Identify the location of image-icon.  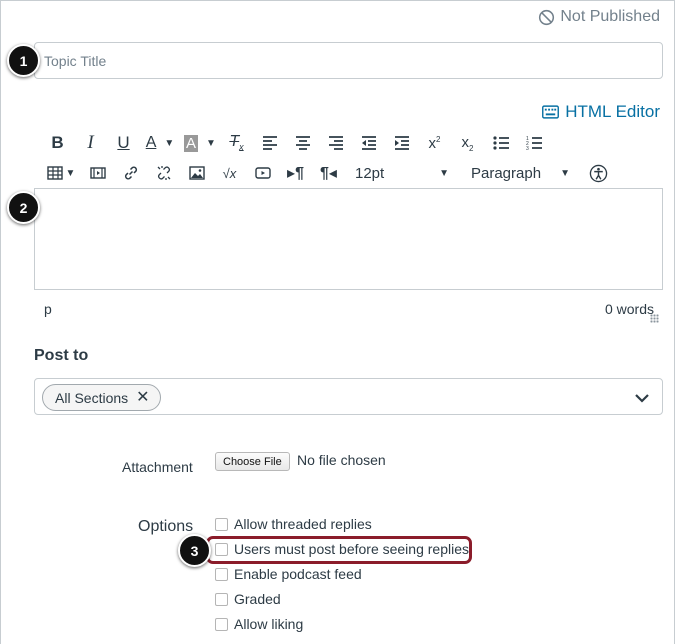
(196, 173).